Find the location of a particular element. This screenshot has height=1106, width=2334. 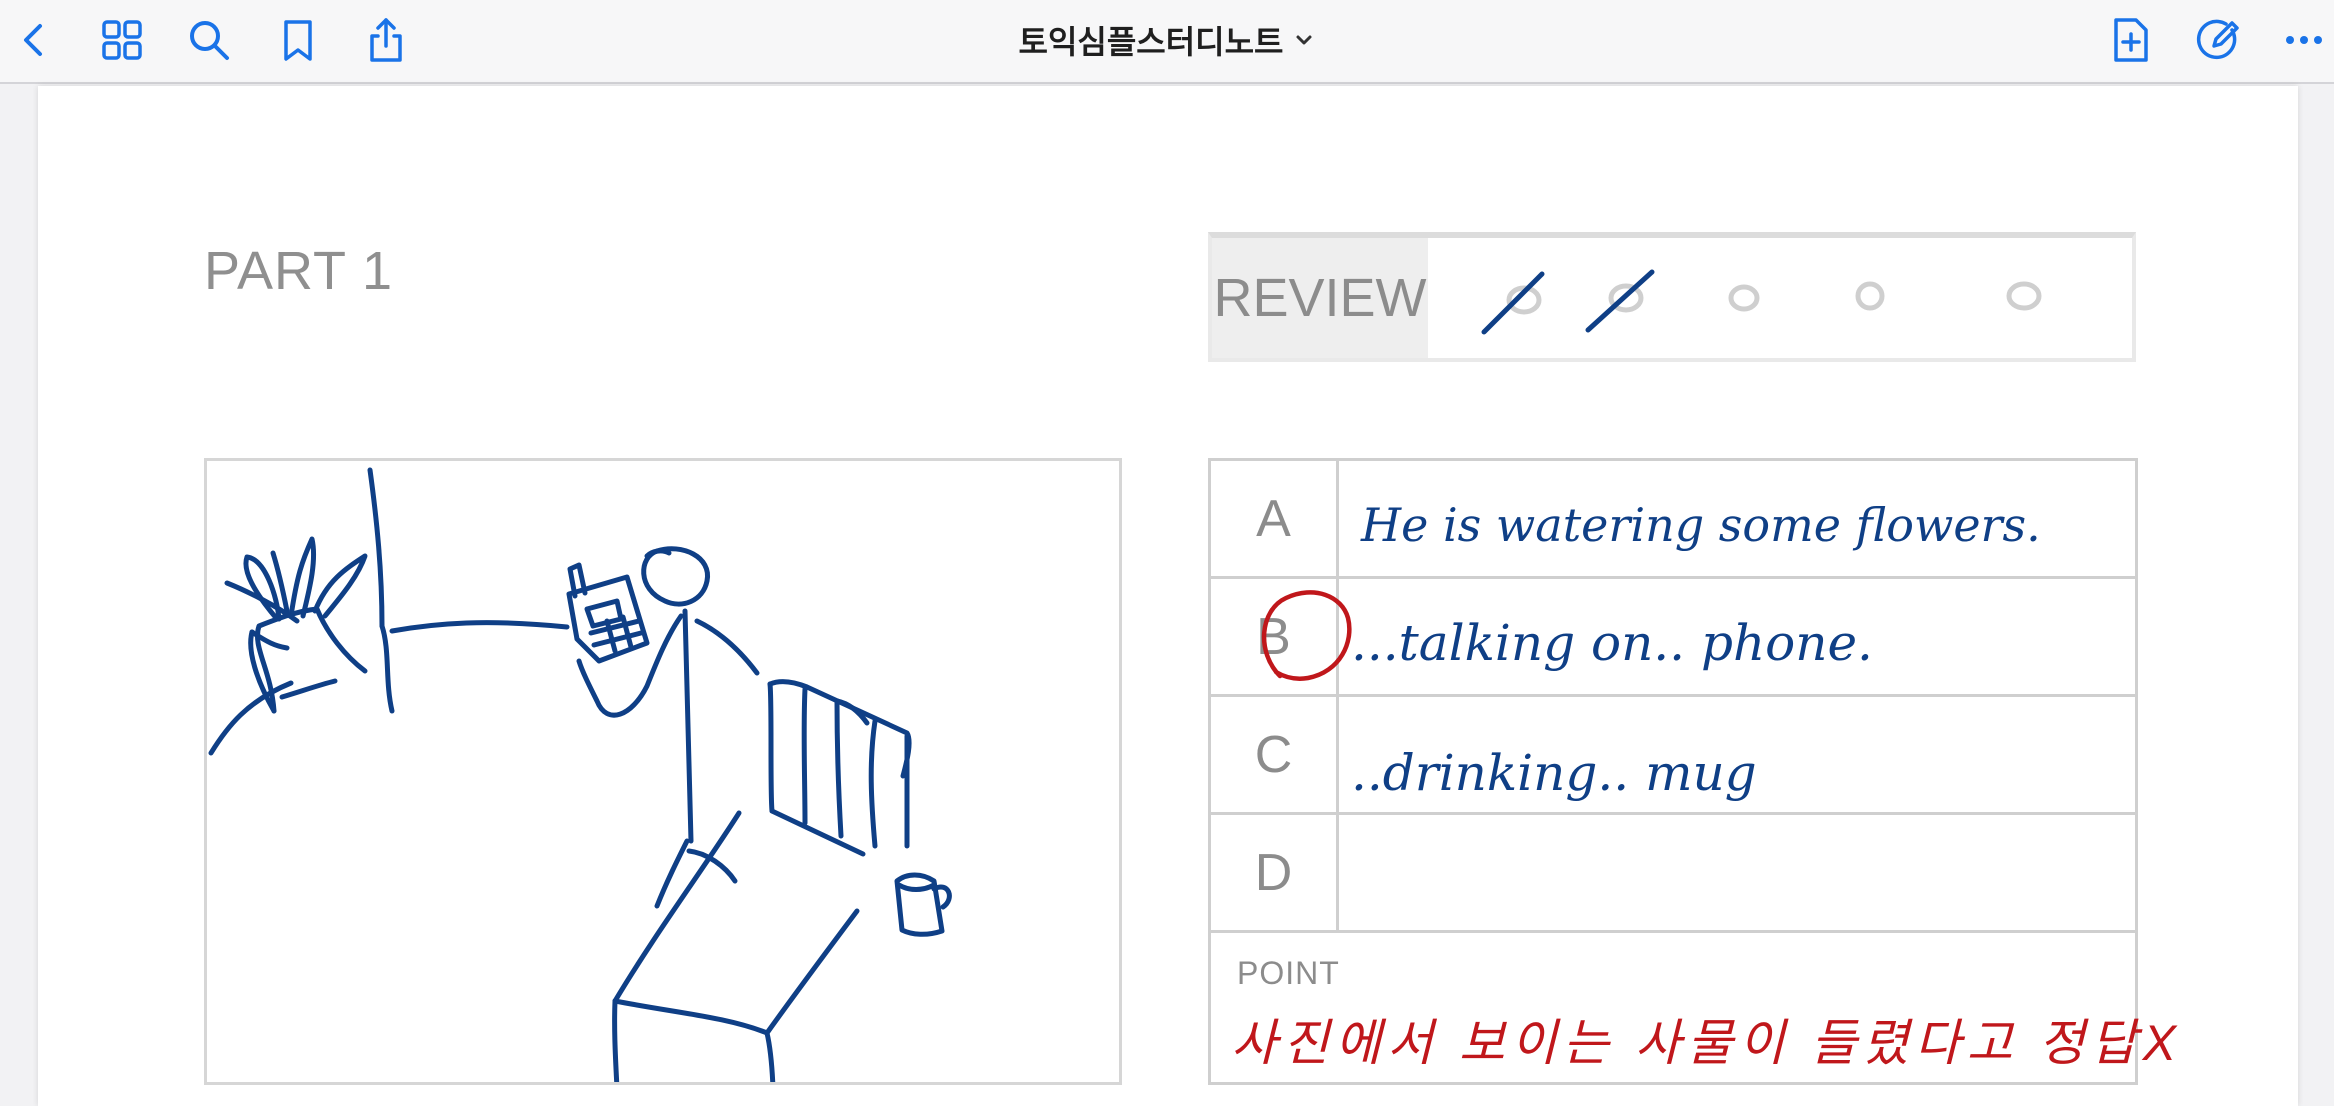

answer-row-b: B ...talking on.. phone. is located at coordinates (1673, 638).